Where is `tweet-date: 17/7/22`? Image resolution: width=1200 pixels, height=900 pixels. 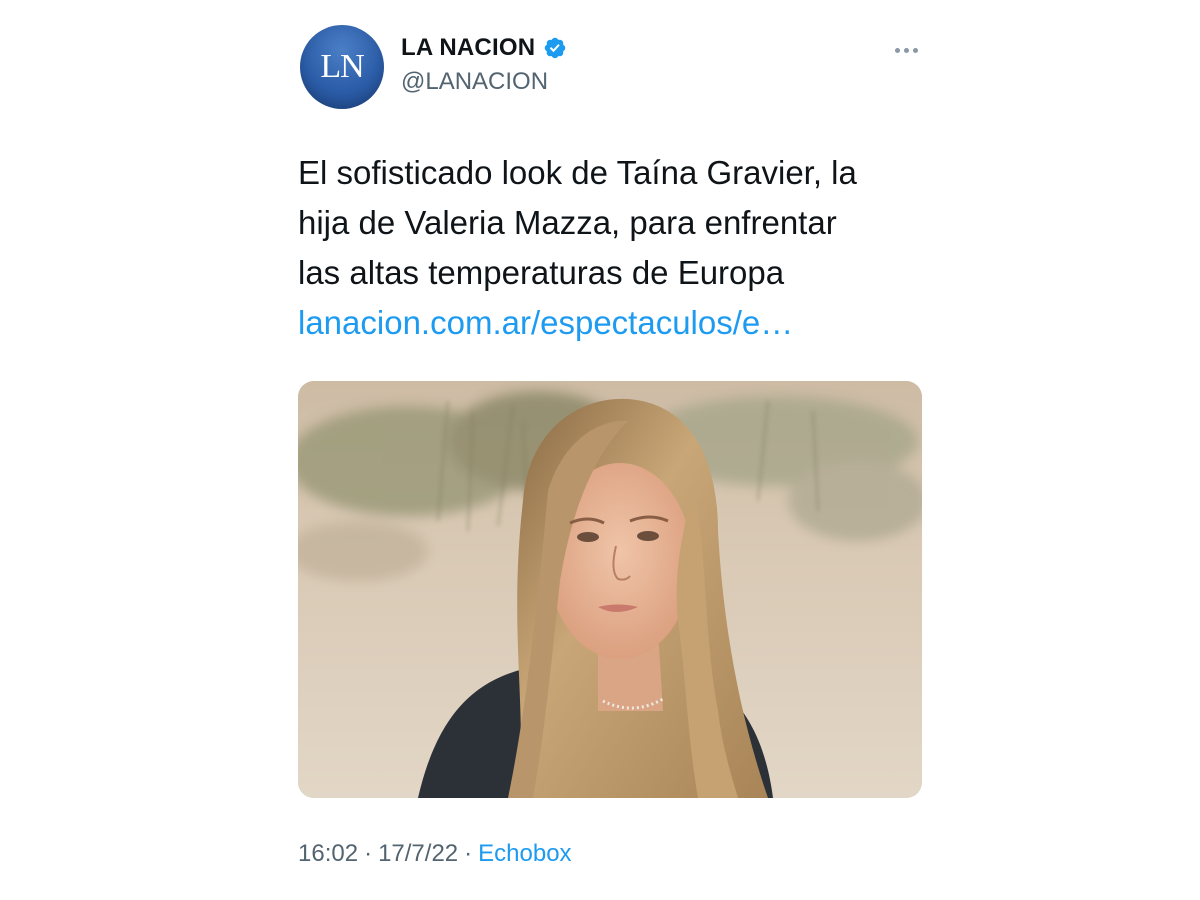
tweet-date: 17/7/22 is located at coordinates (418, 853).